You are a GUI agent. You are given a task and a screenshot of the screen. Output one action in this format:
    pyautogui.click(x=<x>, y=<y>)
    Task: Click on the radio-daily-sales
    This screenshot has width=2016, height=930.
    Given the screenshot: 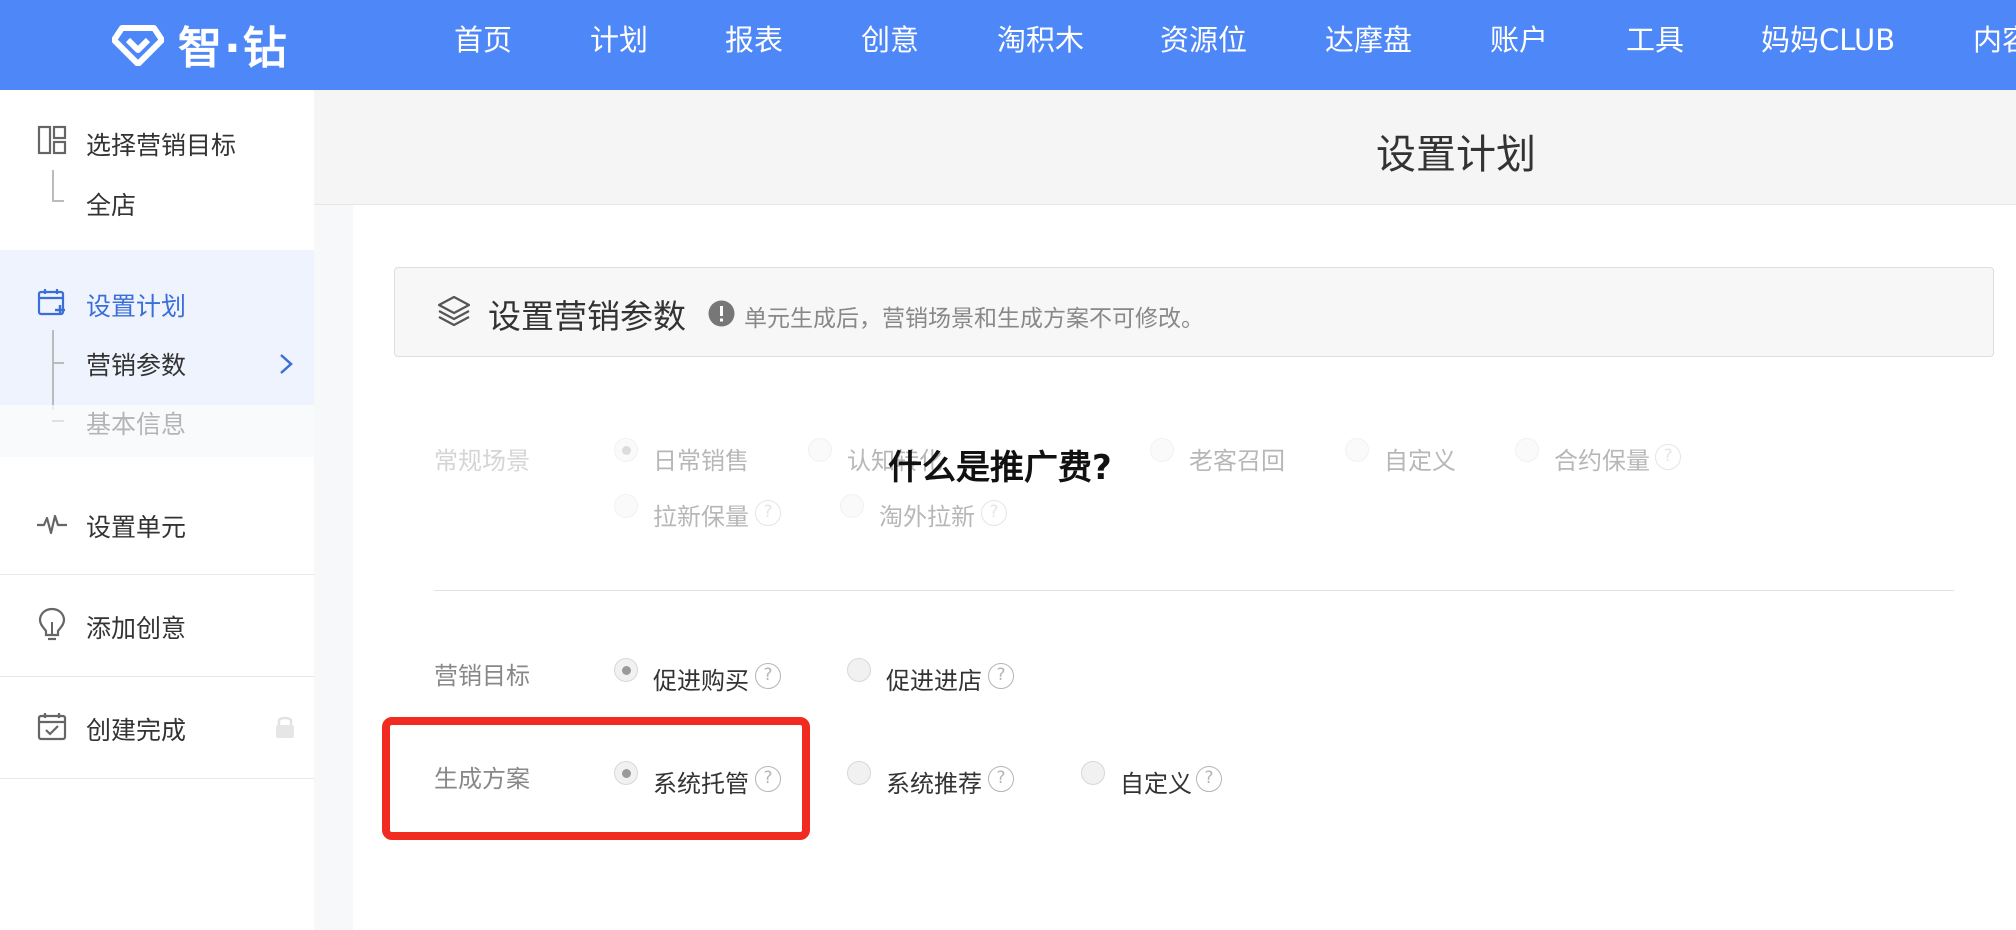 What is the action you would take?
    pyautogui.click(x=626, y=450)
    